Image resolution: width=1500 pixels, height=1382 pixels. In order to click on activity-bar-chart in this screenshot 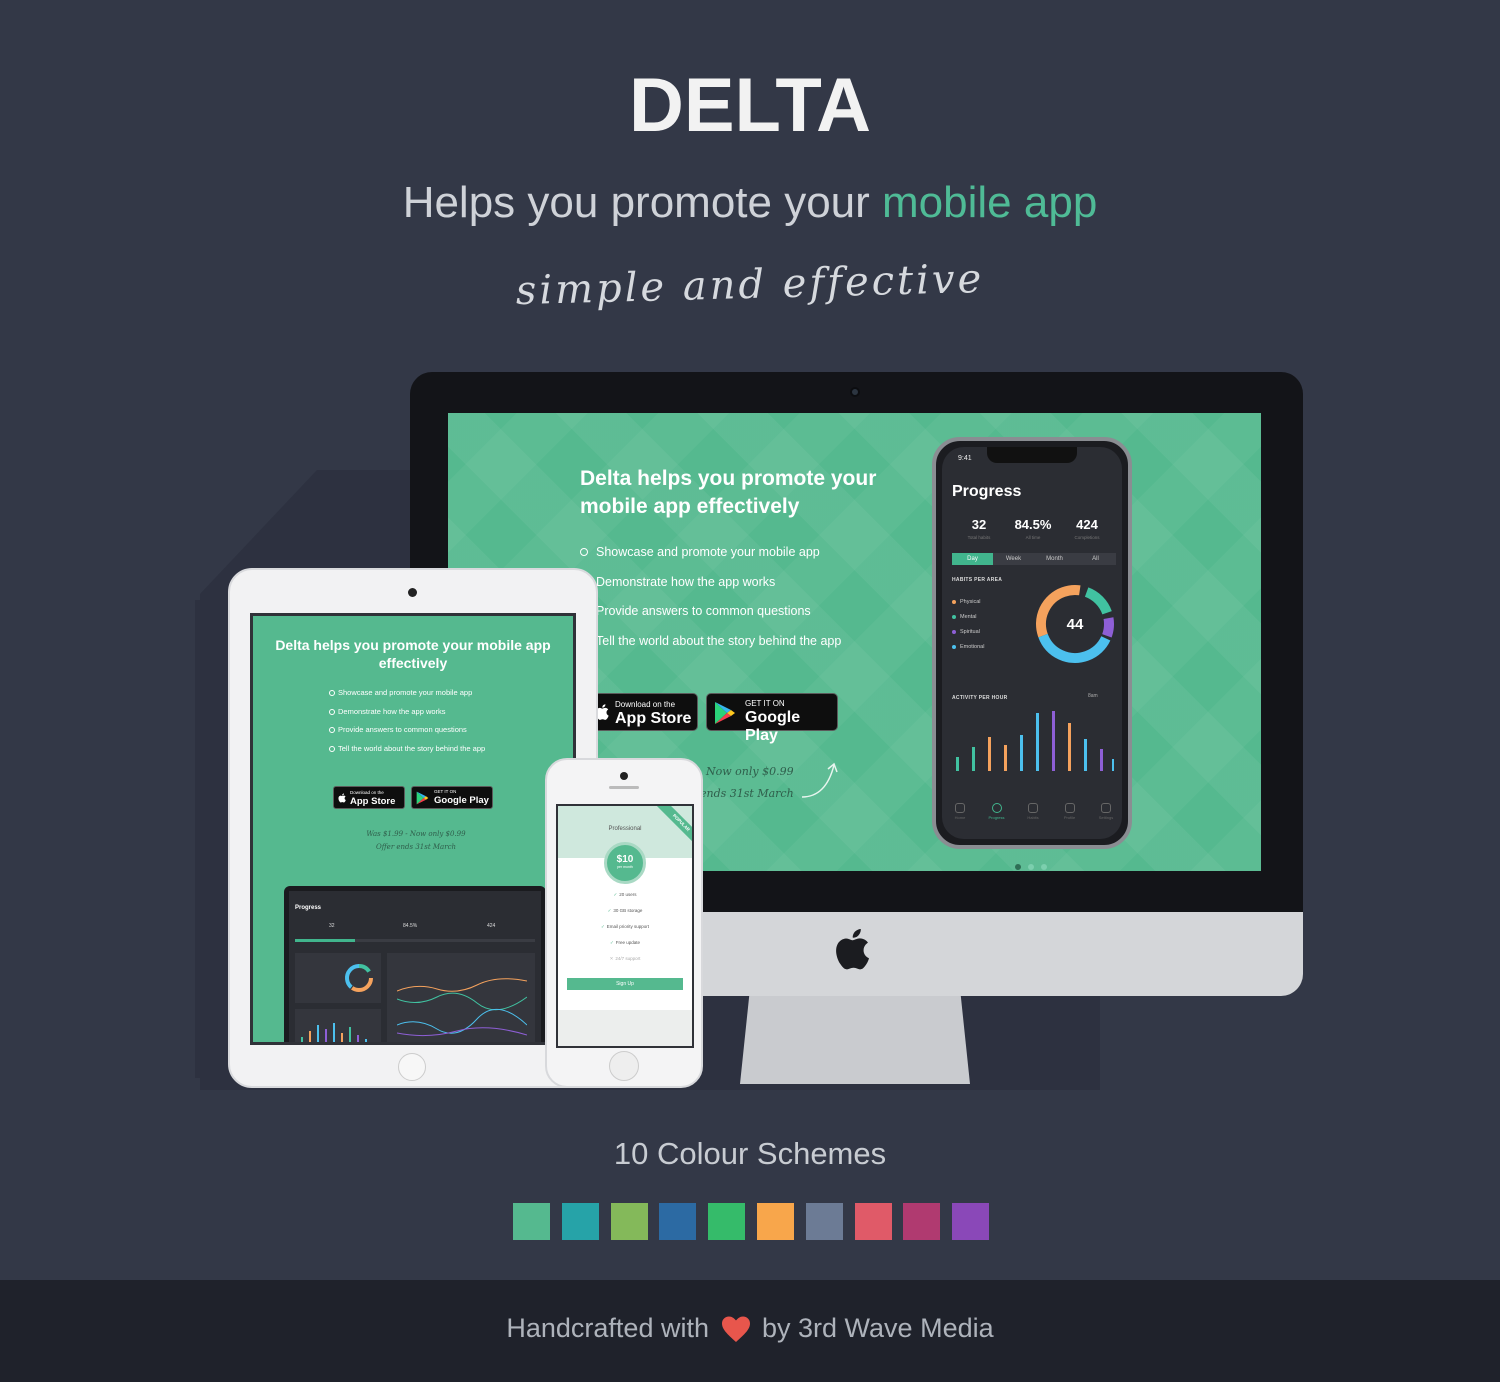, I will do `click(1035, 741)`.